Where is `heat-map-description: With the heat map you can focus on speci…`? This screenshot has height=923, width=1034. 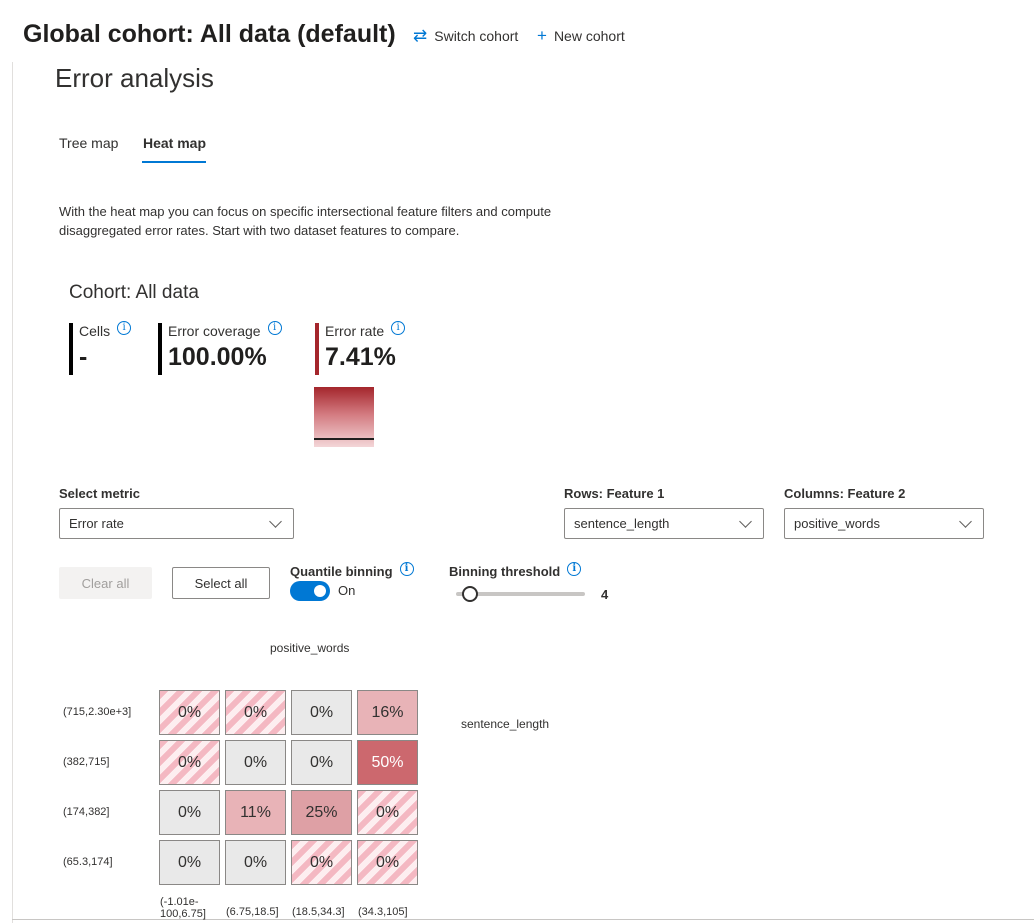 heat-map-description: With the heat map you can focus on speci… is located at coordinates (305, 221).